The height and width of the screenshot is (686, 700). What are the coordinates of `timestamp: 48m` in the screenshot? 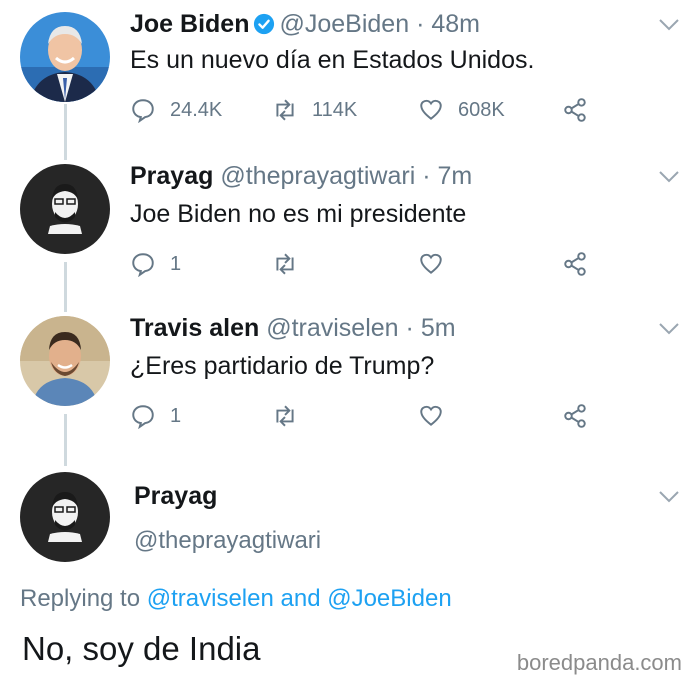 It's located at (455, 24).